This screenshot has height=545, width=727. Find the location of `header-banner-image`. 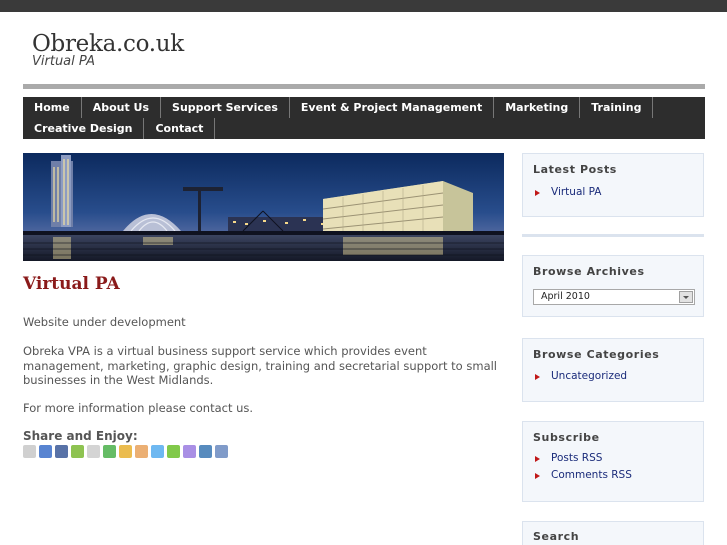

header-banner-image is located at coordinates (263, 207).